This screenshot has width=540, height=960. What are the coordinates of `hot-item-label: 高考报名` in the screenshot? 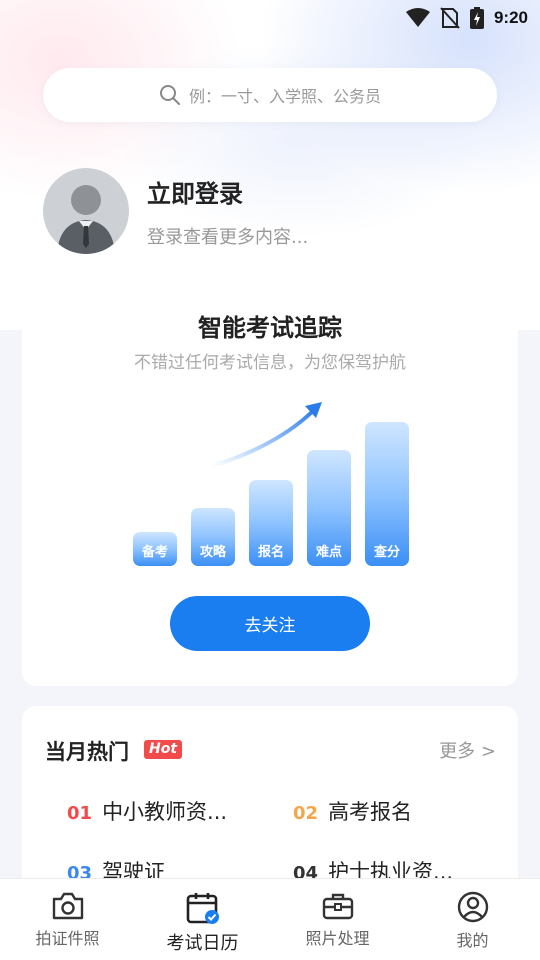 It's located at (370, 812).